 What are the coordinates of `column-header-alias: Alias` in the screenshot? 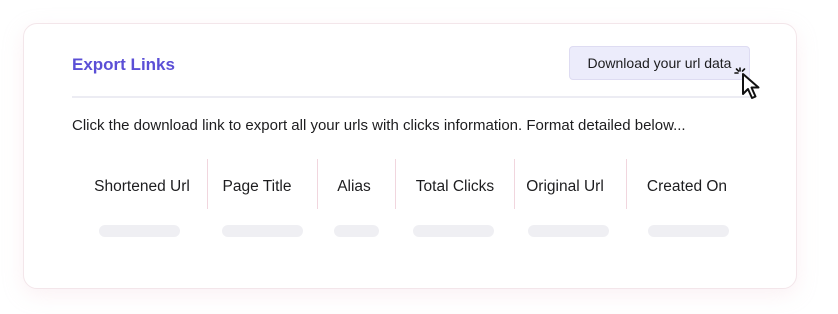 It's located at (354, 186).